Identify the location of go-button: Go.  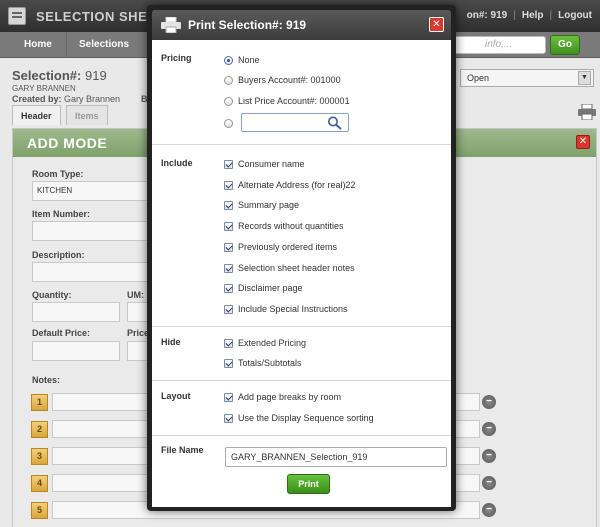
(565, 45).